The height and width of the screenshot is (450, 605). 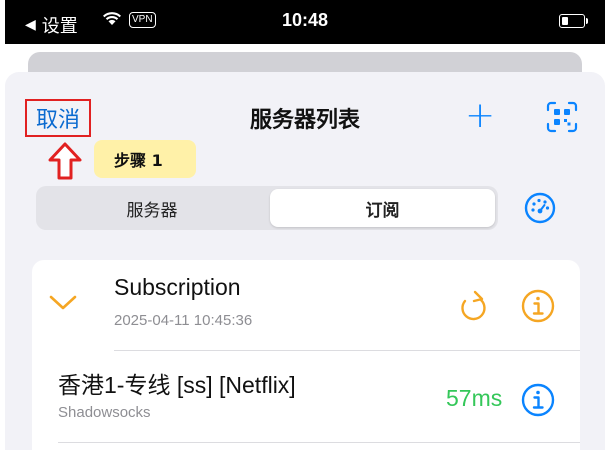 What do you see at coordinates (152, 208) in the screenshot?
I see `tab-servers: 服务器` at bounding box center [152, 208].